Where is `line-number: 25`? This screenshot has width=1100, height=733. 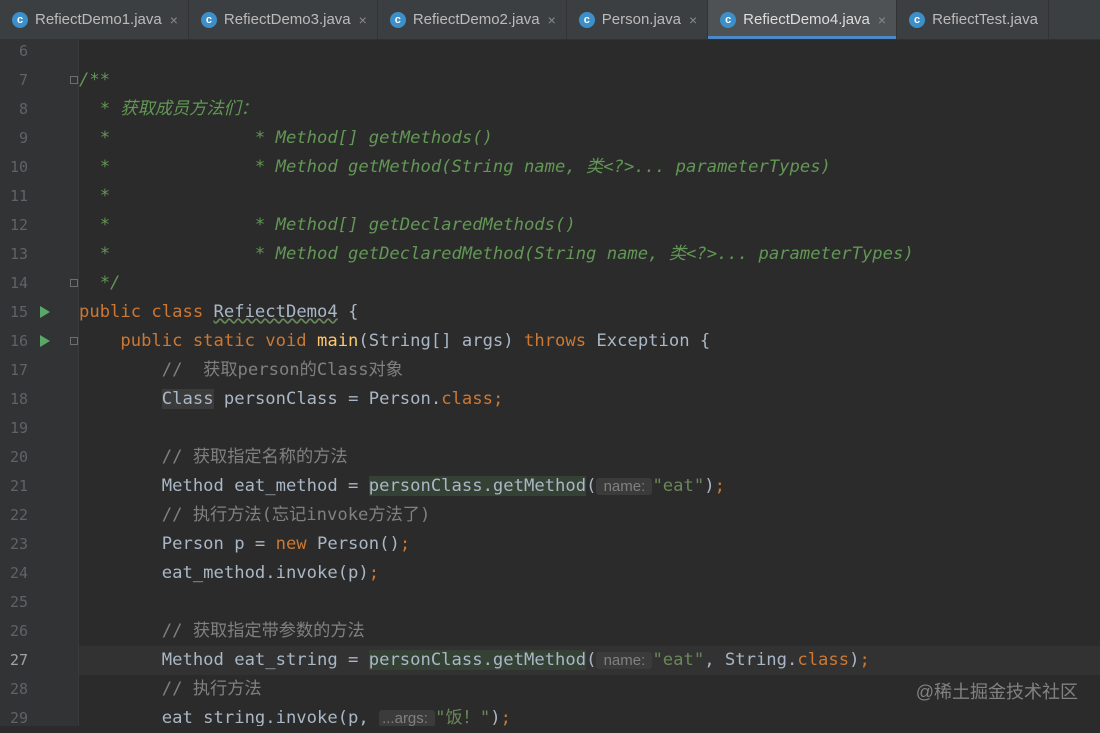
line-number: 25 is located at coordinates (18, 602).